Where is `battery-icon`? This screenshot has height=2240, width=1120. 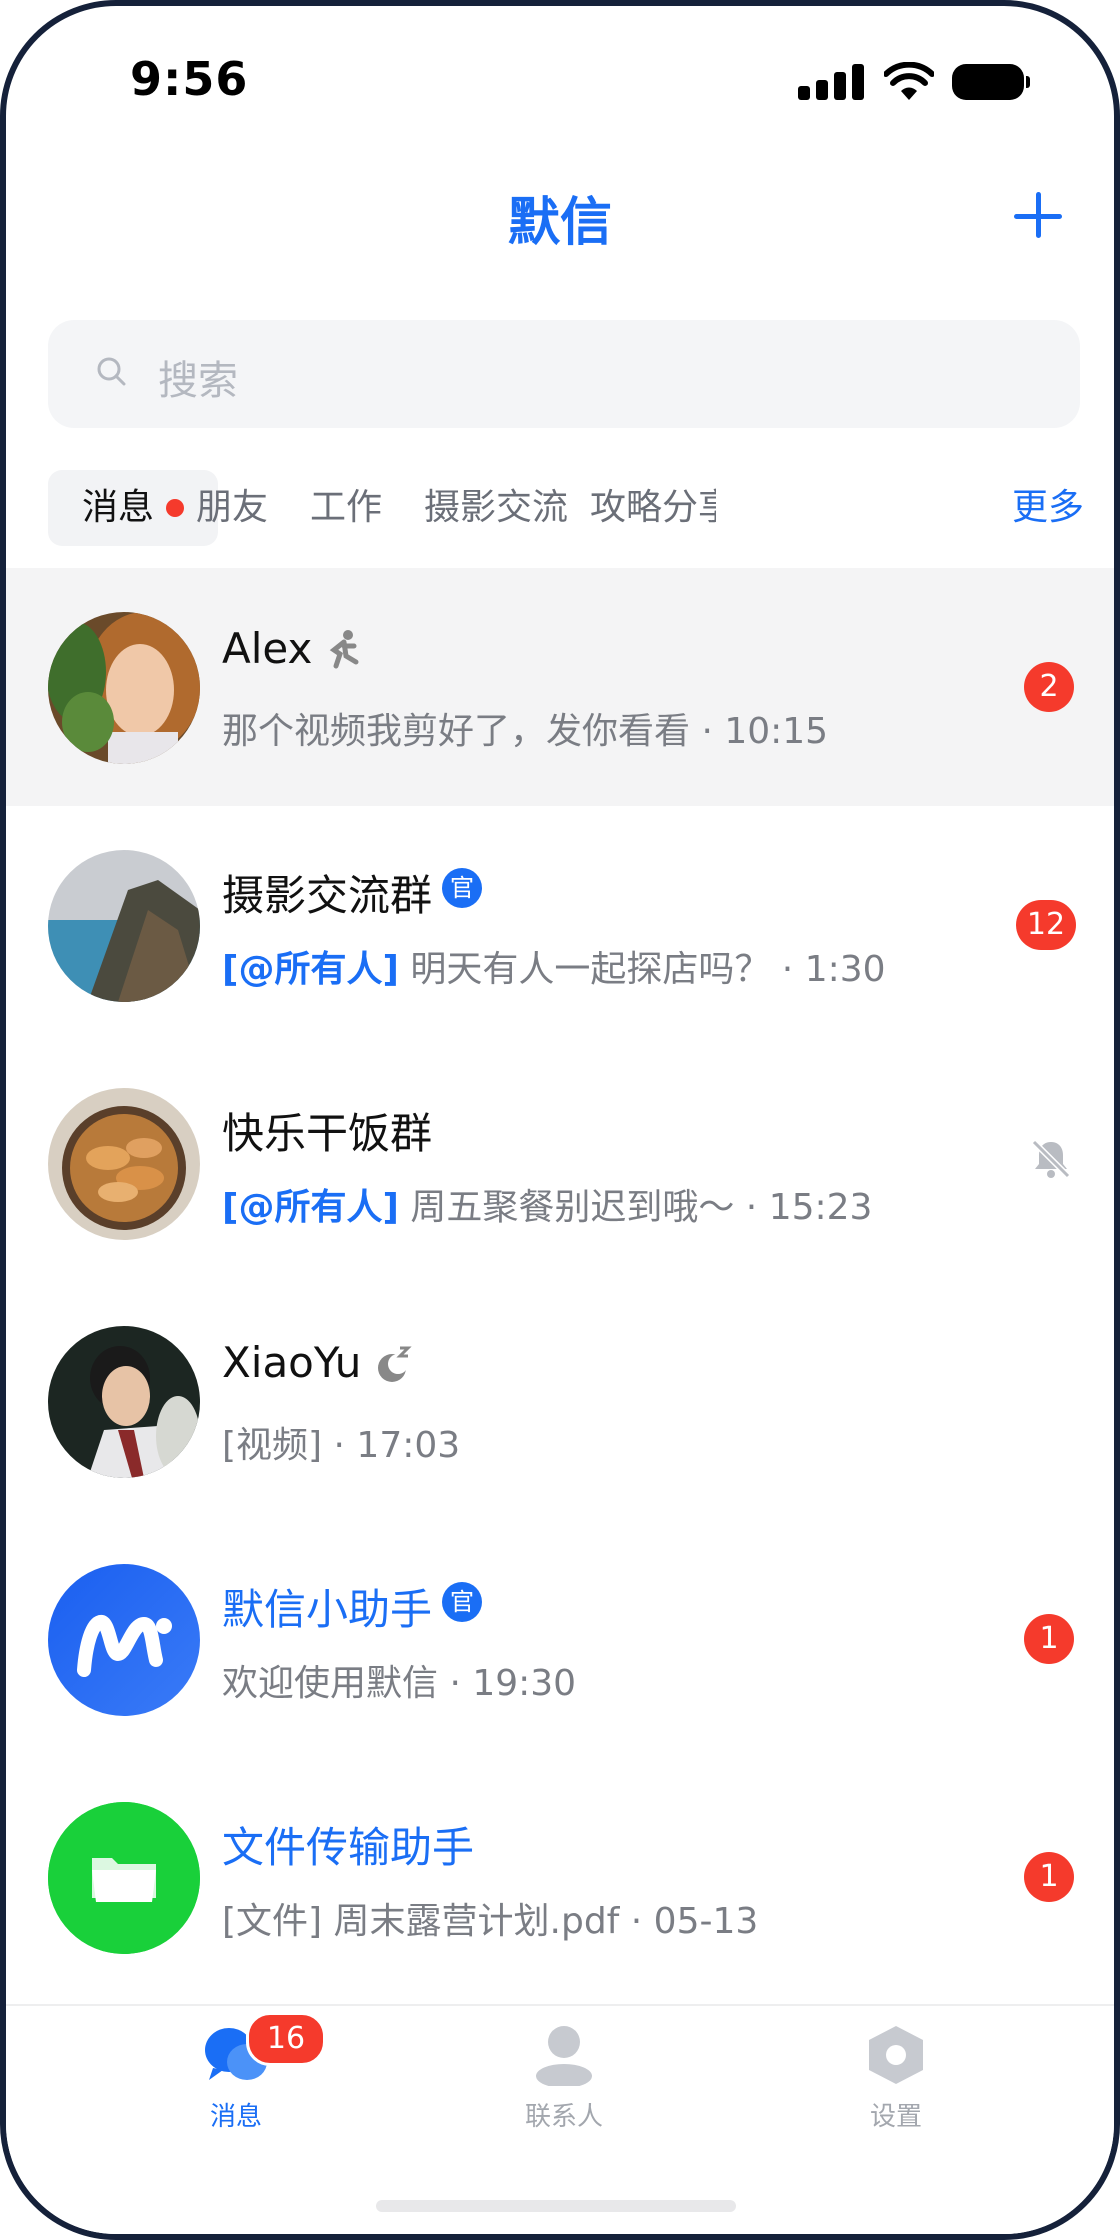
battery-icon is located at coordinates (991, 82).